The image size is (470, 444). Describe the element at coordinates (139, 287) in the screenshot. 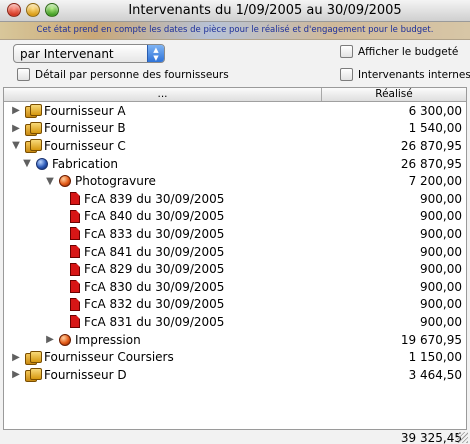

I see `row-label-cell: FcA 830 du 30/09/2005` at that location.